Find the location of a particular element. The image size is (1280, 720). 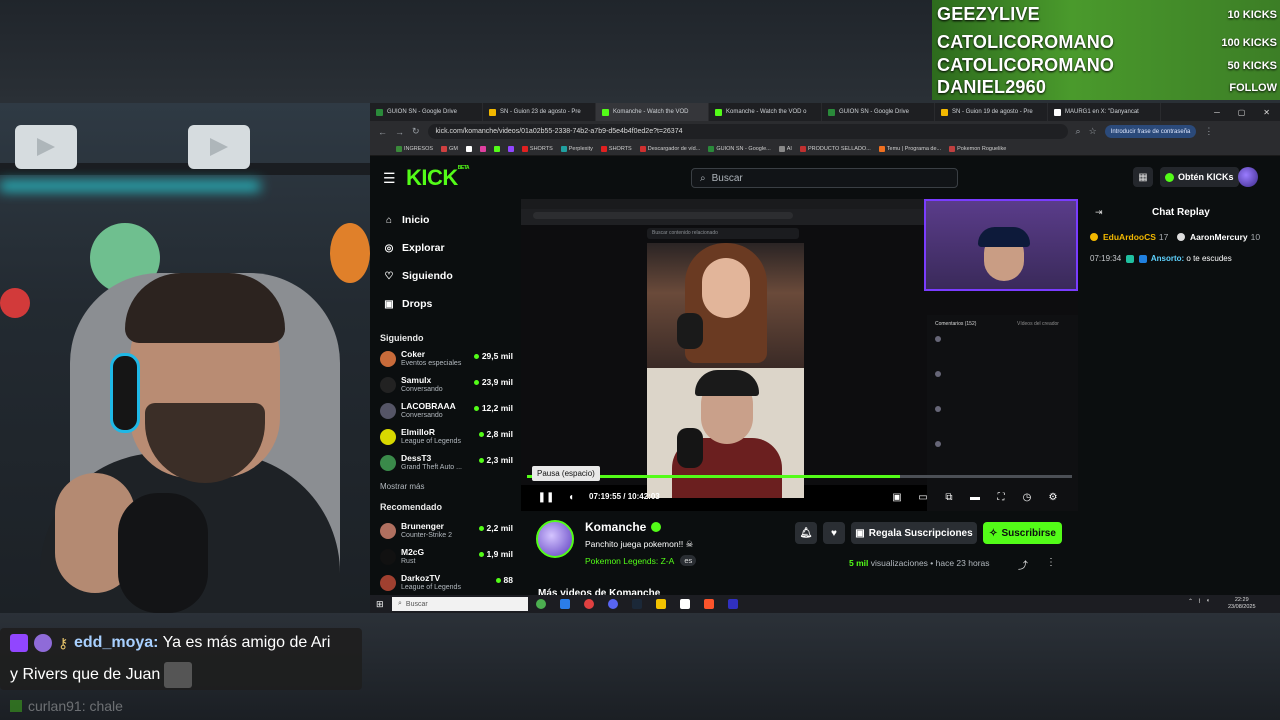

profile-avatar is located at coordinates (1248, 177).